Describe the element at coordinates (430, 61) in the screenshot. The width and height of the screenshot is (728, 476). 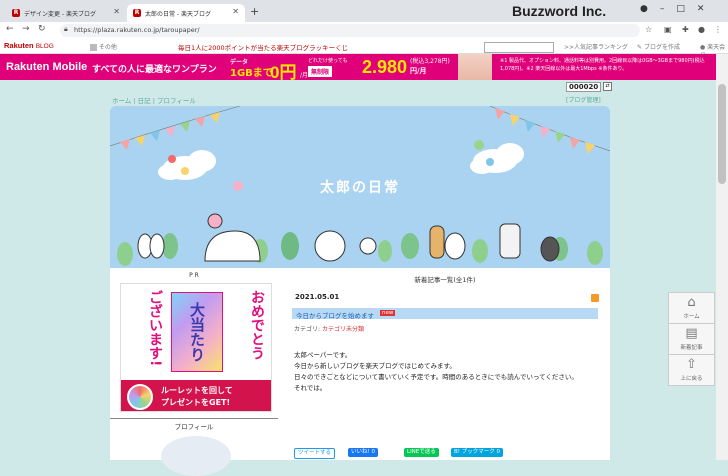
I see `ad-tax-note: (税込3,278円)` at that location.